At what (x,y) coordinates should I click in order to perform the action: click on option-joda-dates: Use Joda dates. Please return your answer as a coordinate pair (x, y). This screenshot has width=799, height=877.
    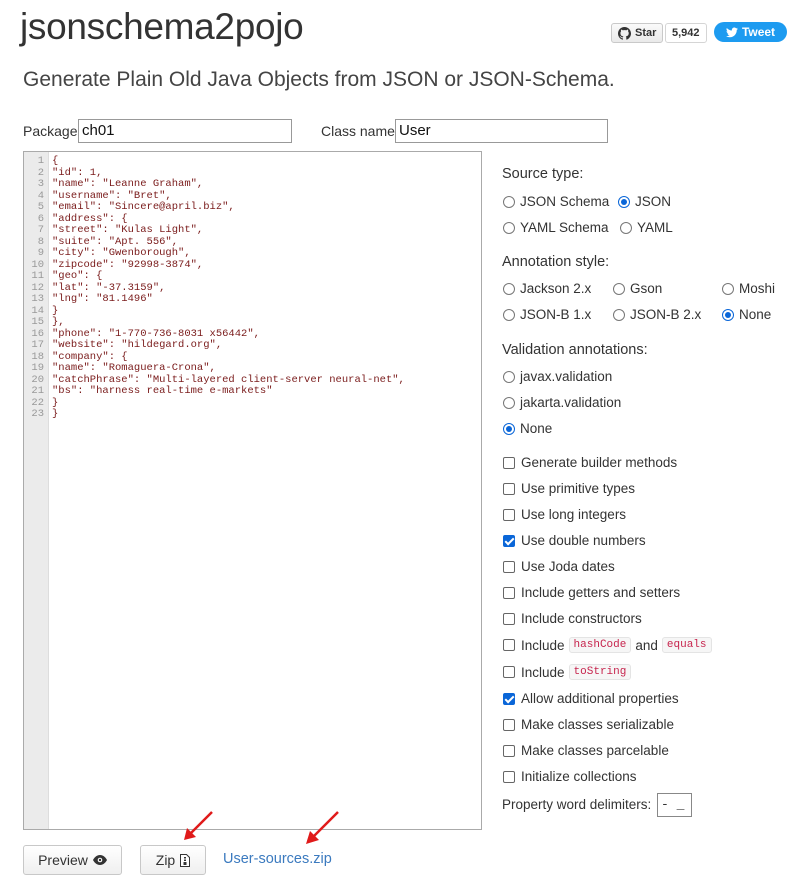
    Looking at the image, I should click on (559, 566).